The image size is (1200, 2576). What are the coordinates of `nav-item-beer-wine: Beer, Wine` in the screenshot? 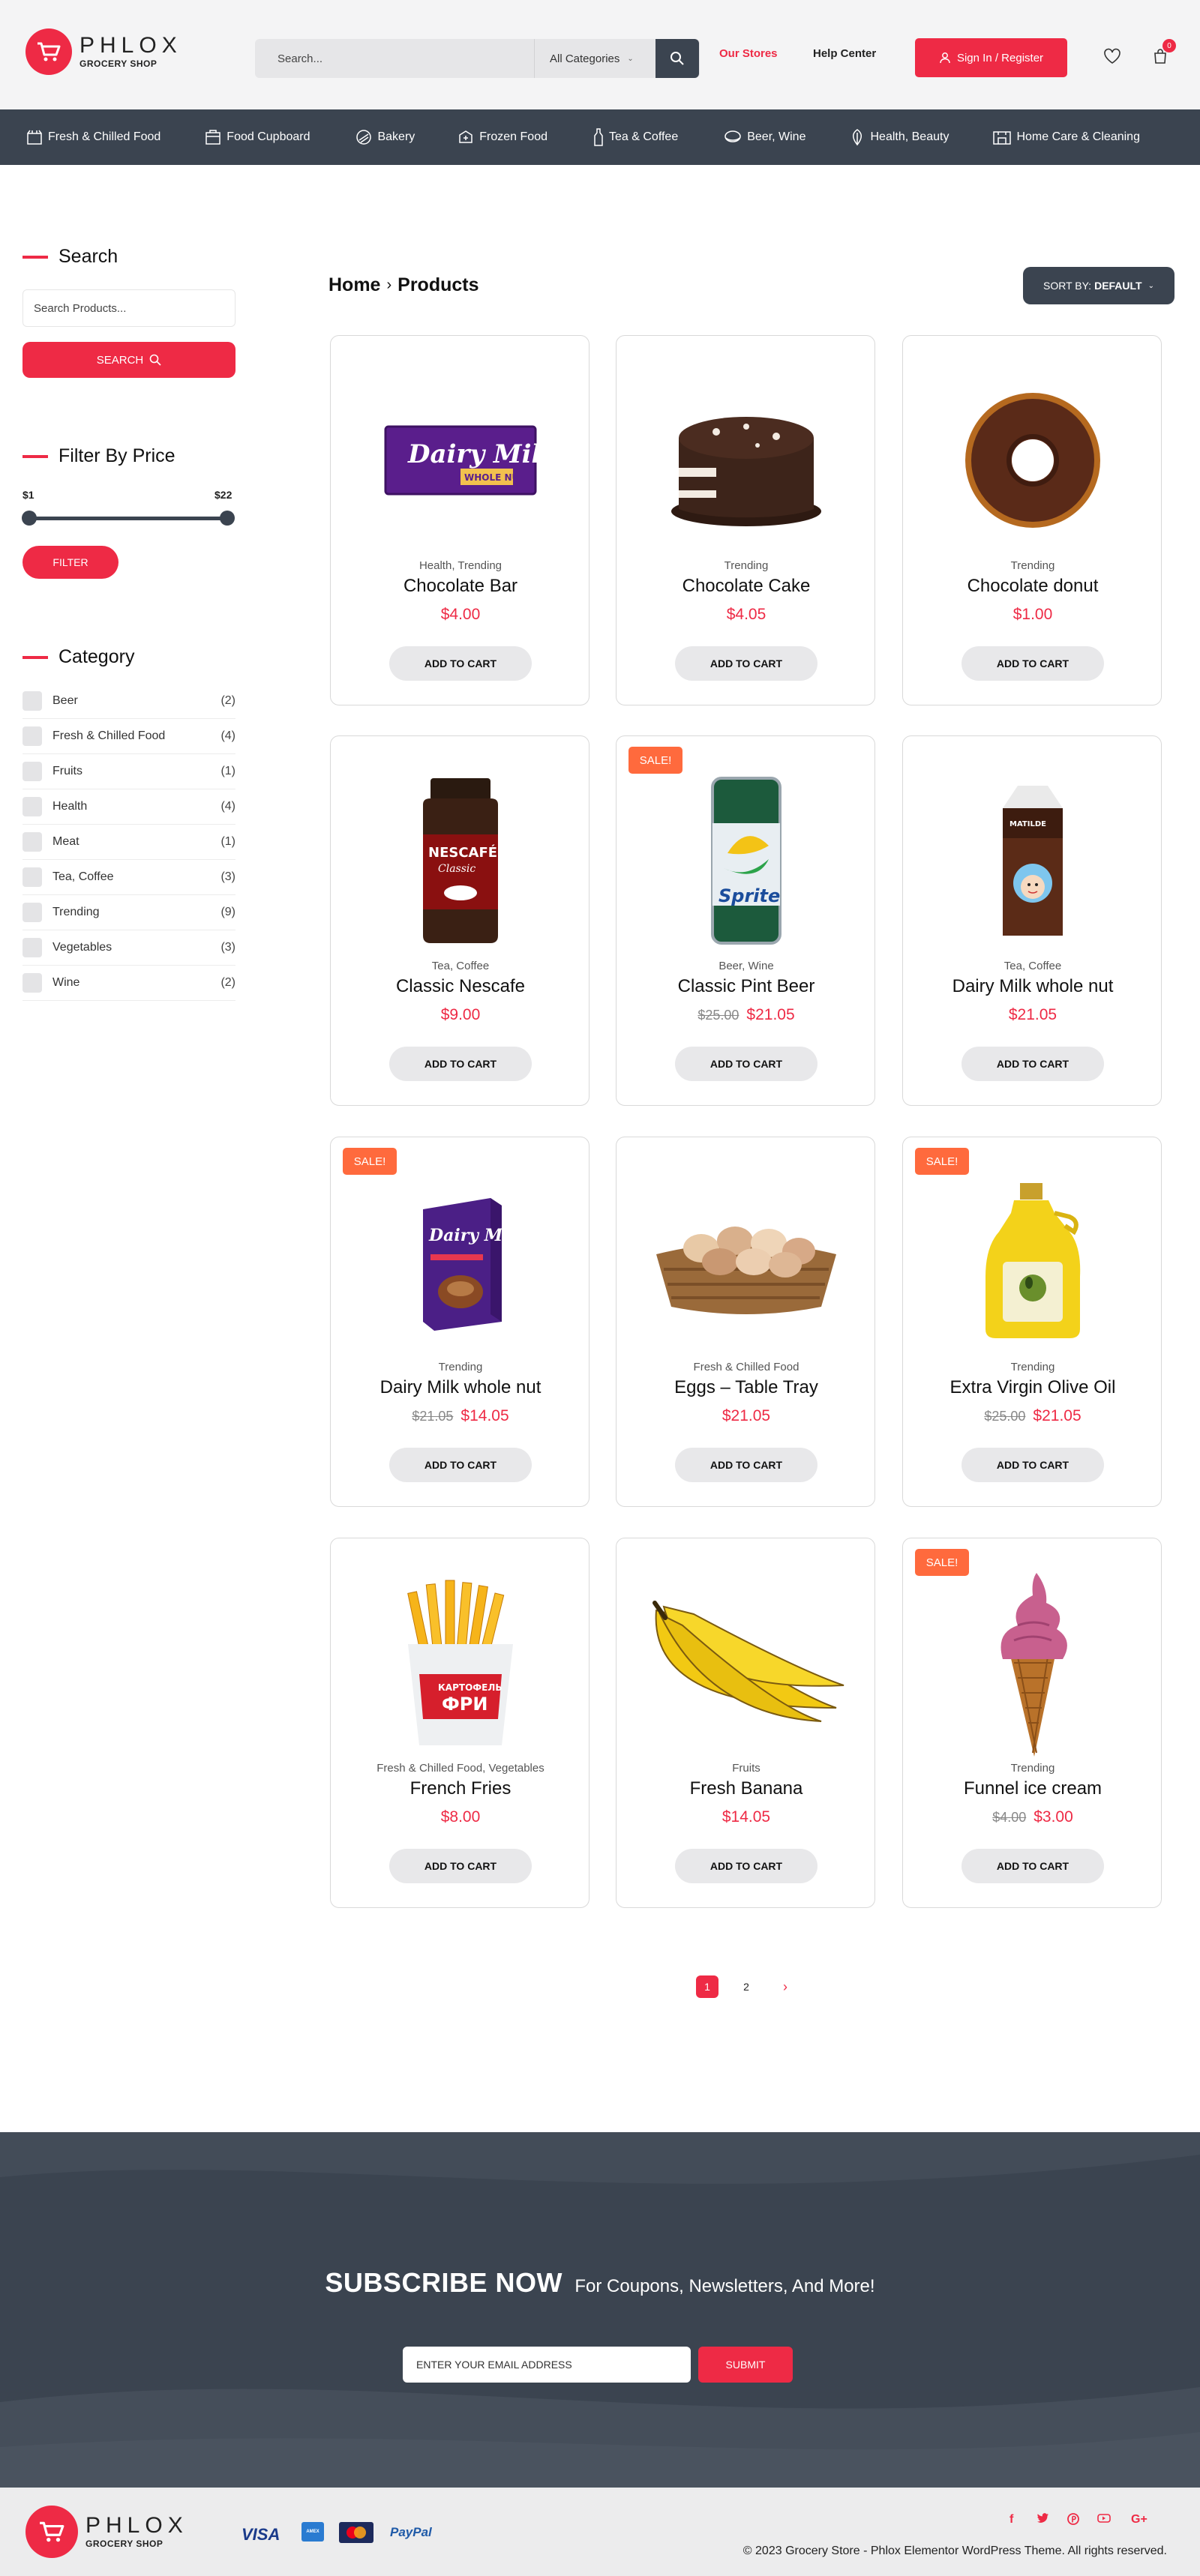 It's located at (764, 137).